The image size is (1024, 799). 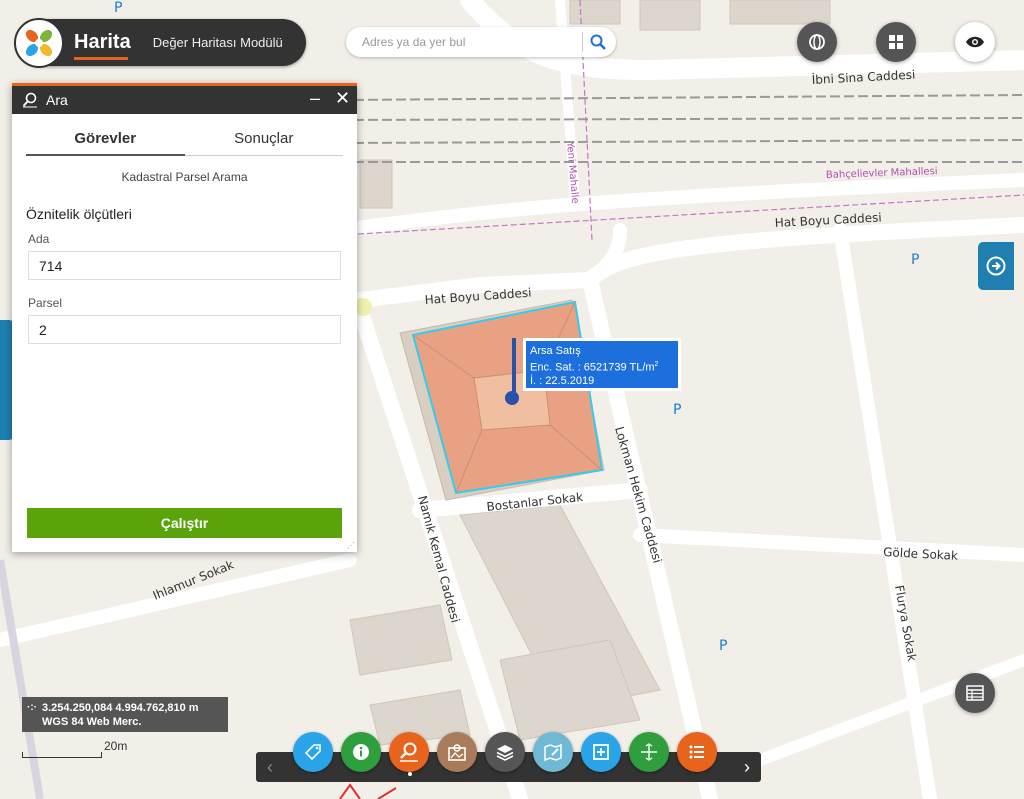 I want to click on attribute-table-button, so click(x=975, y=693).